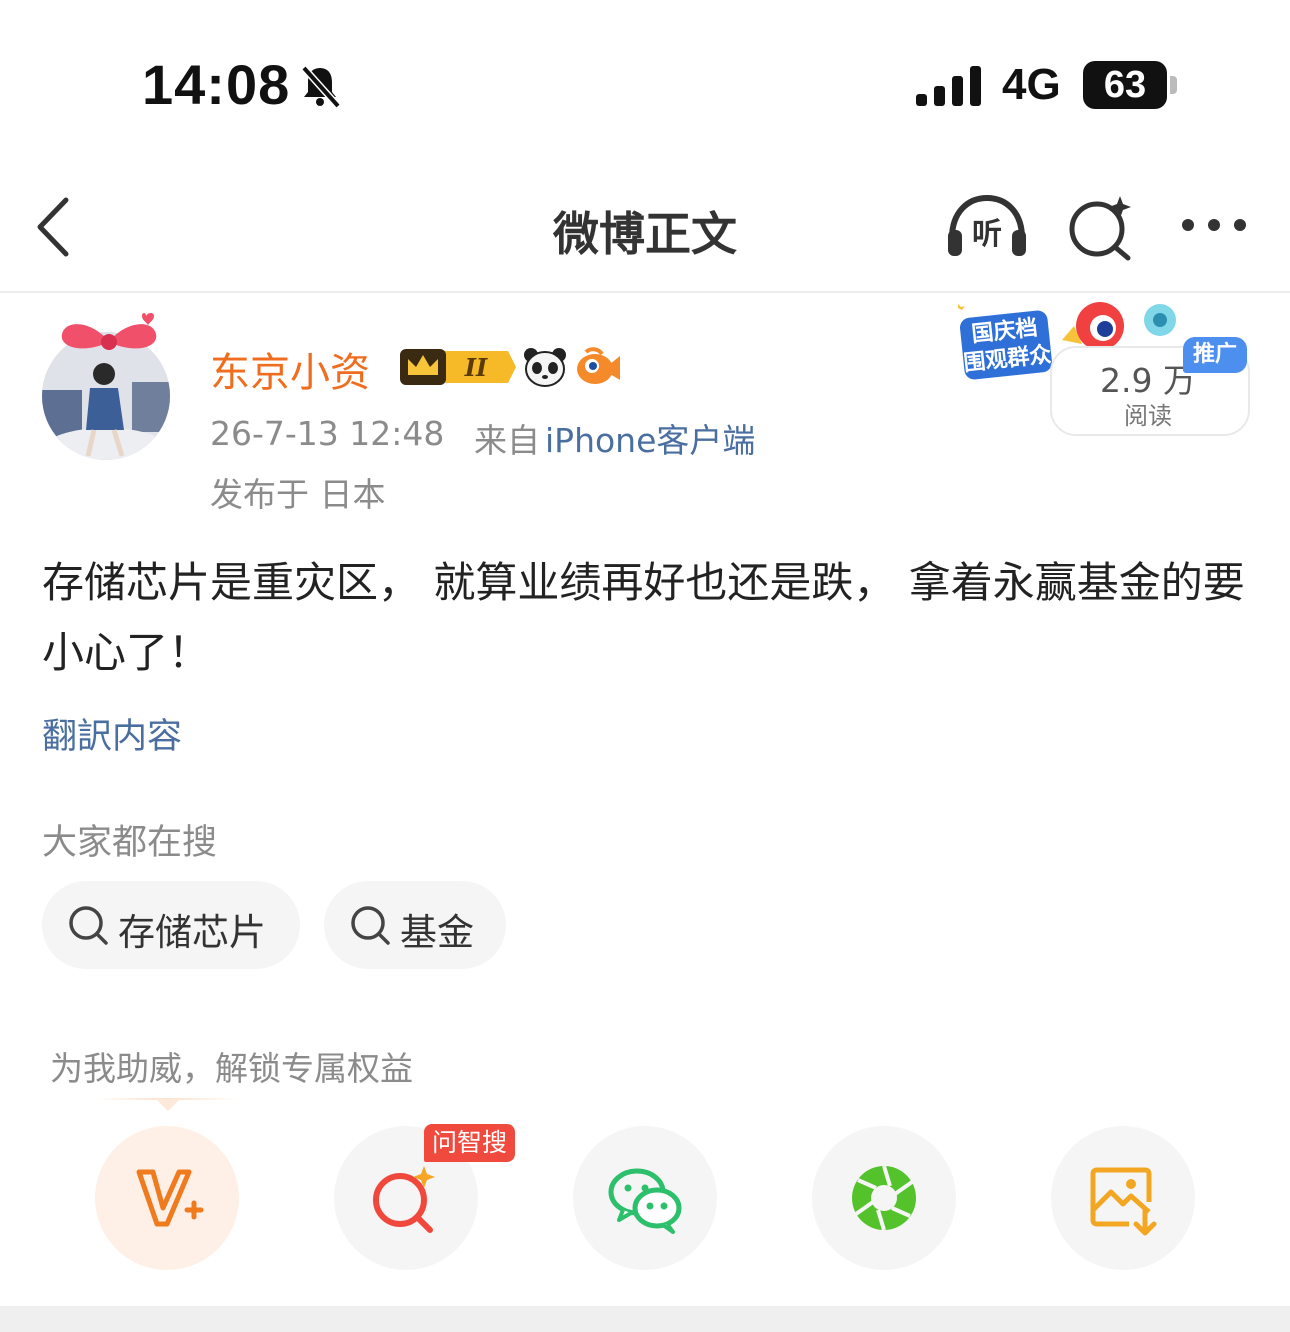 Image resolution: width=1290 pixels, height=1332 pixels. I want to click on pointer-arrow, so click(168, 1105).